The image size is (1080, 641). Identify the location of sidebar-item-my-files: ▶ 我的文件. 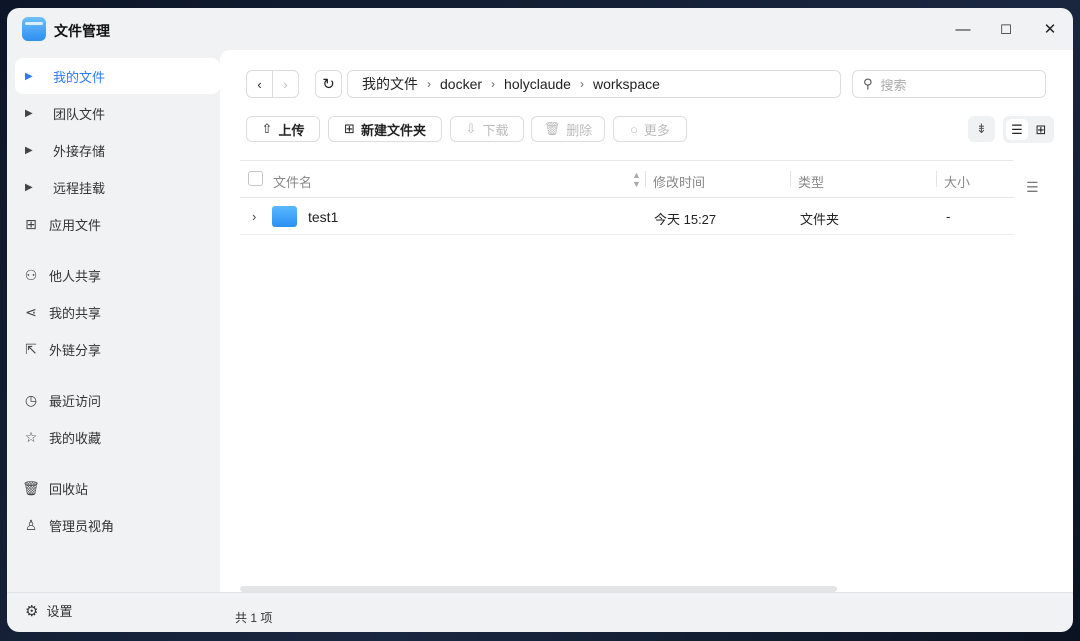
(117, 76).